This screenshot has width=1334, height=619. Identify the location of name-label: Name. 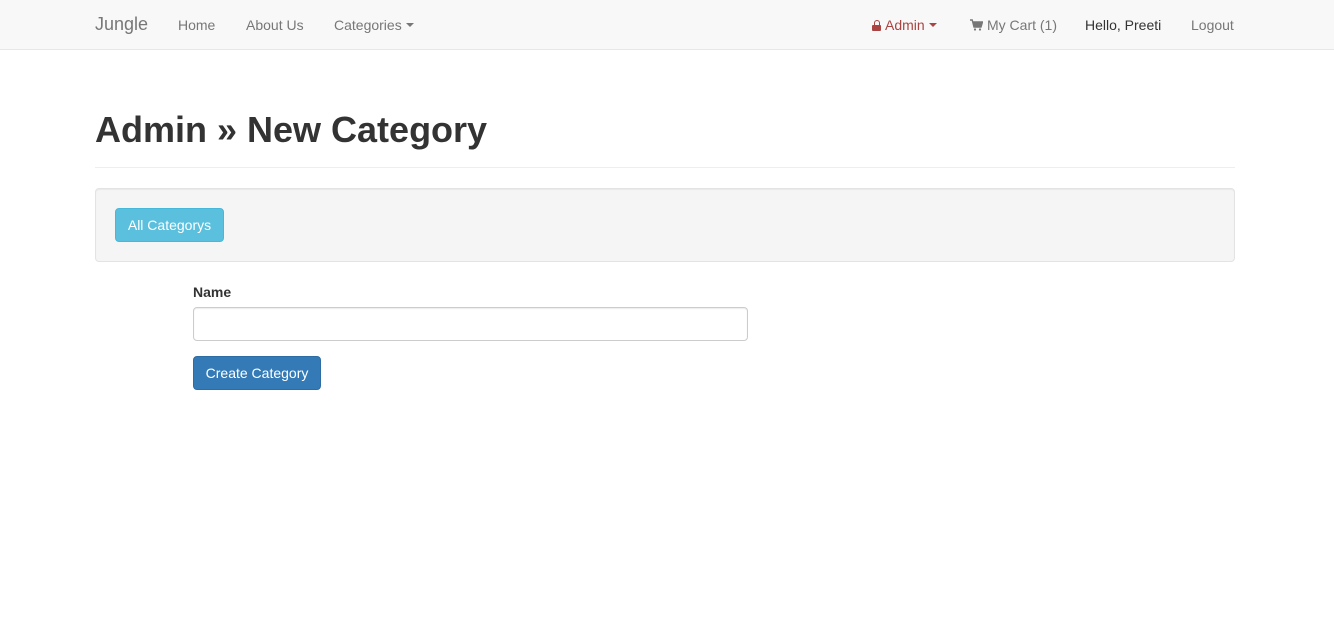
(212, 292).